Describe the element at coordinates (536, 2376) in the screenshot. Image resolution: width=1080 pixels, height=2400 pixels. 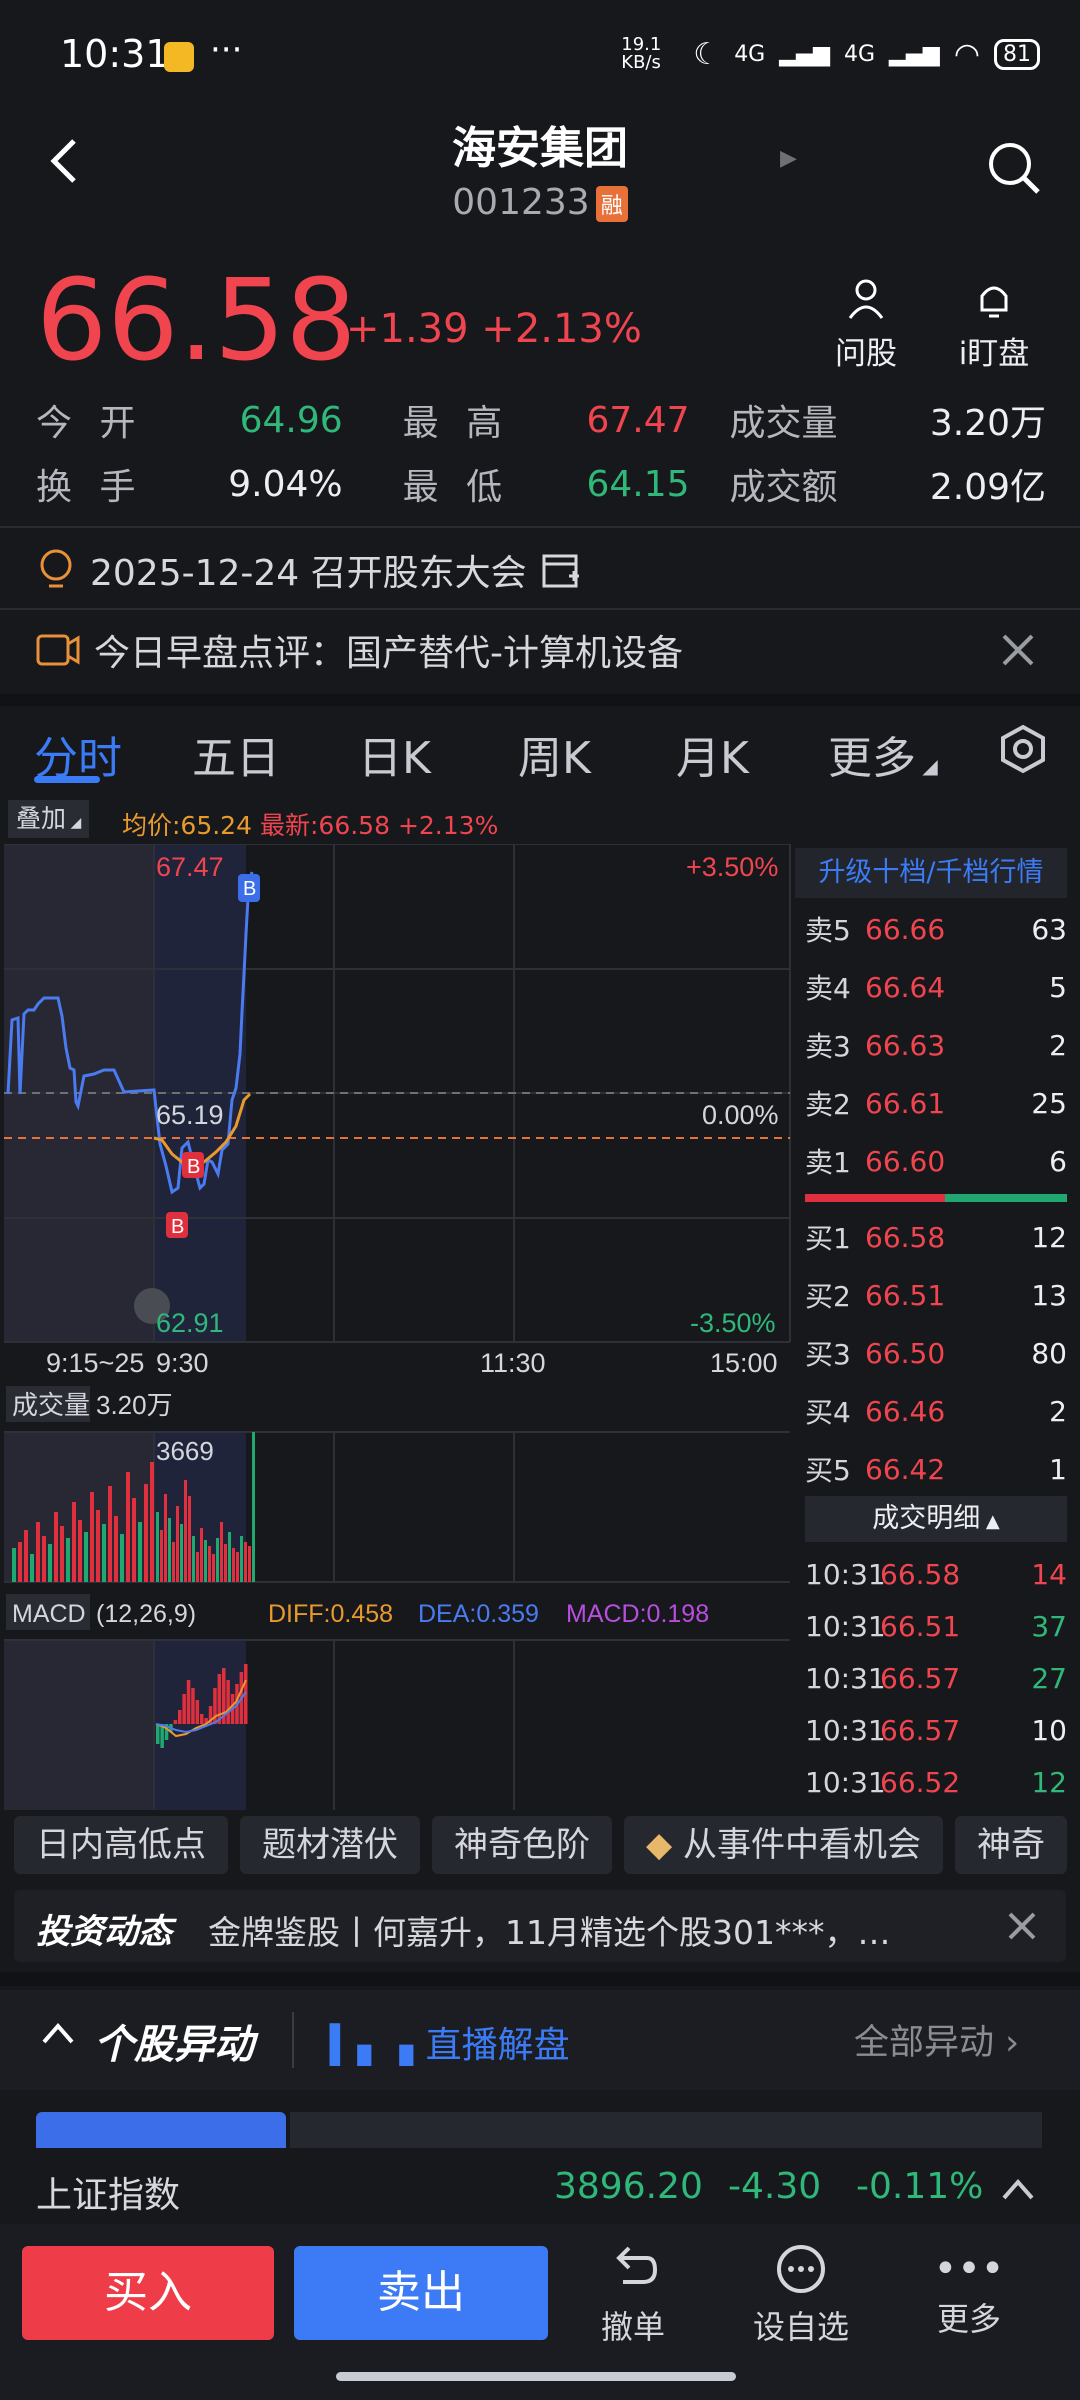
I see `home-indicator` at that location.